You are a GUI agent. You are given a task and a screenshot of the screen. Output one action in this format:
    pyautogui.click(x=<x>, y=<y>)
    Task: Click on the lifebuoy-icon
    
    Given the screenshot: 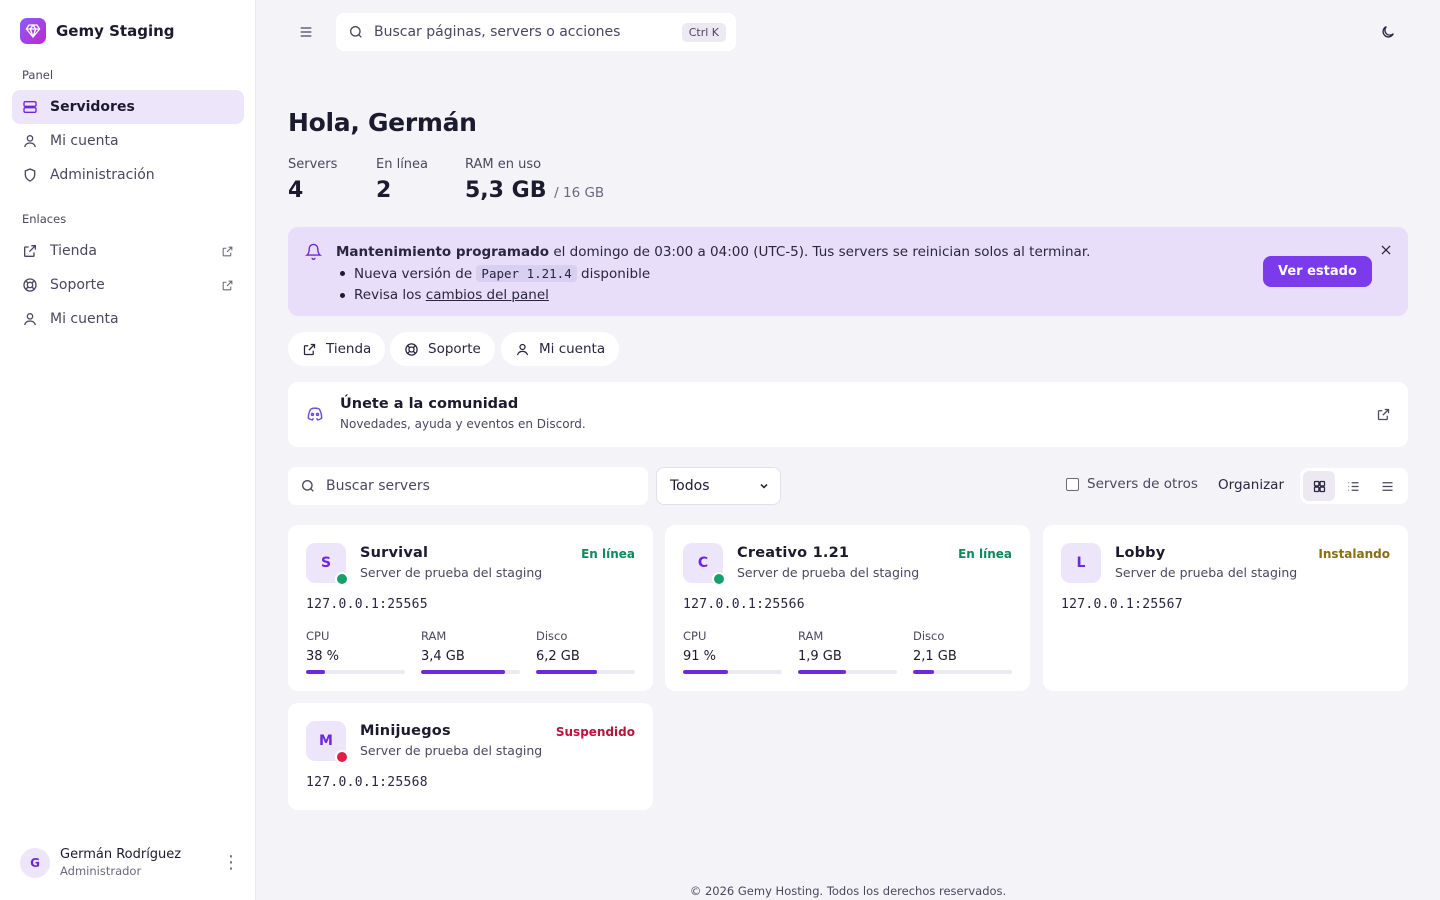 What is the action you would take?
    pyautogui.click(x=411, y=349)
    